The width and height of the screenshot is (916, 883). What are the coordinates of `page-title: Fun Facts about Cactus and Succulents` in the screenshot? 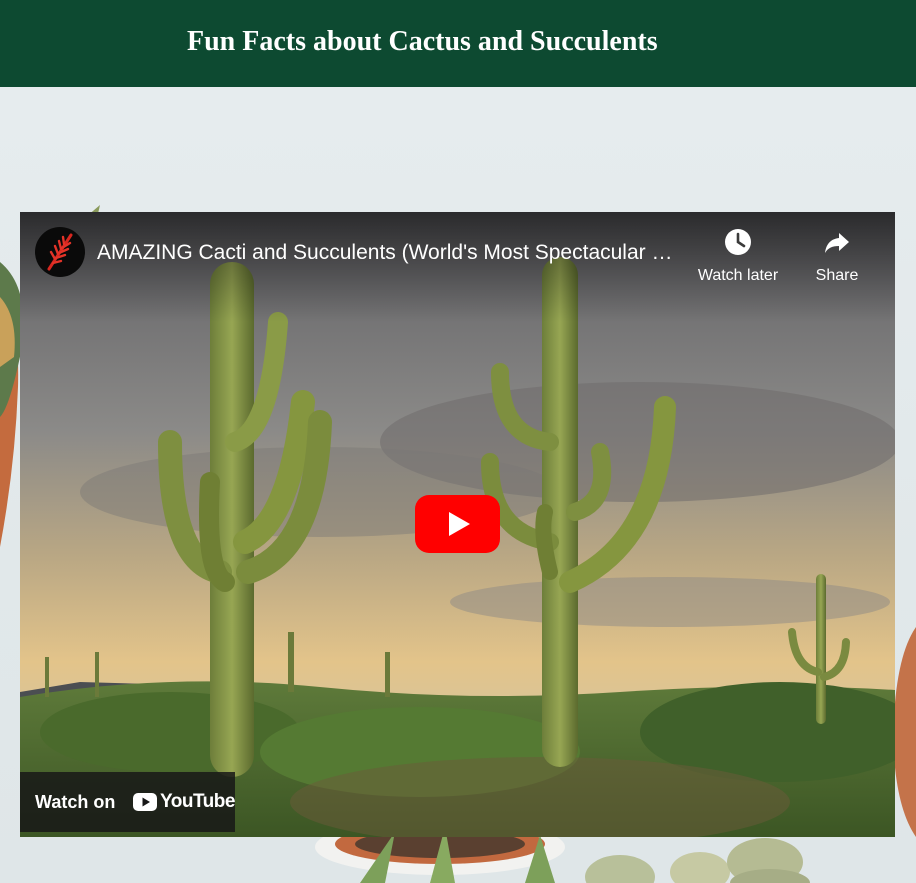 It's located at (422, 41).